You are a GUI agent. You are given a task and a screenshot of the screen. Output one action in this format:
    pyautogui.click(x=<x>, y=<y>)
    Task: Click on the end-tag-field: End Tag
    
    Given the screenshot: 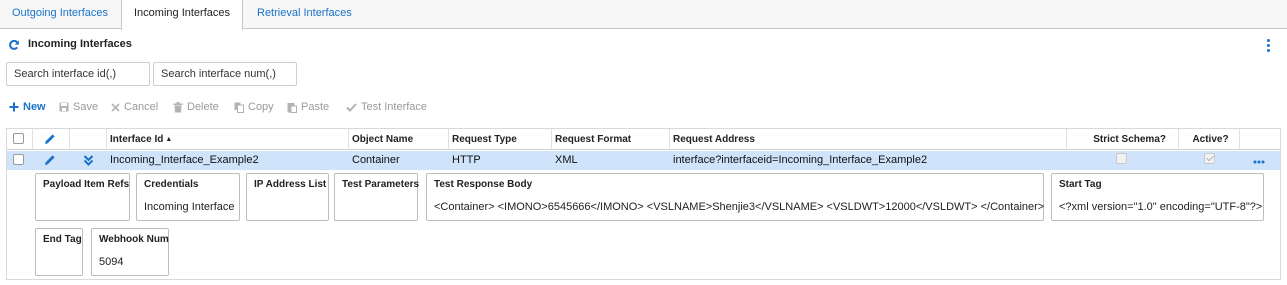 What is the action you would take?
    pyautogui.click(x=59, y=252)
    